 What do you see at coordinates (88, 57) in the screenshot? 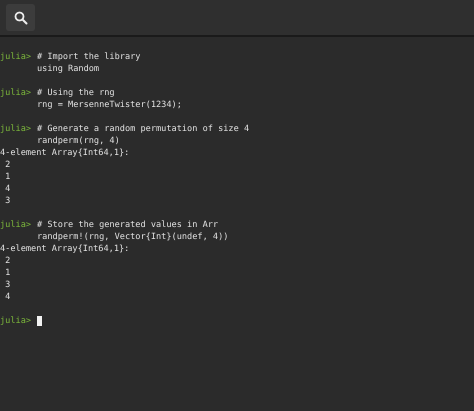
I see `code-line: # Import the library` at bounding box center [88, 57].